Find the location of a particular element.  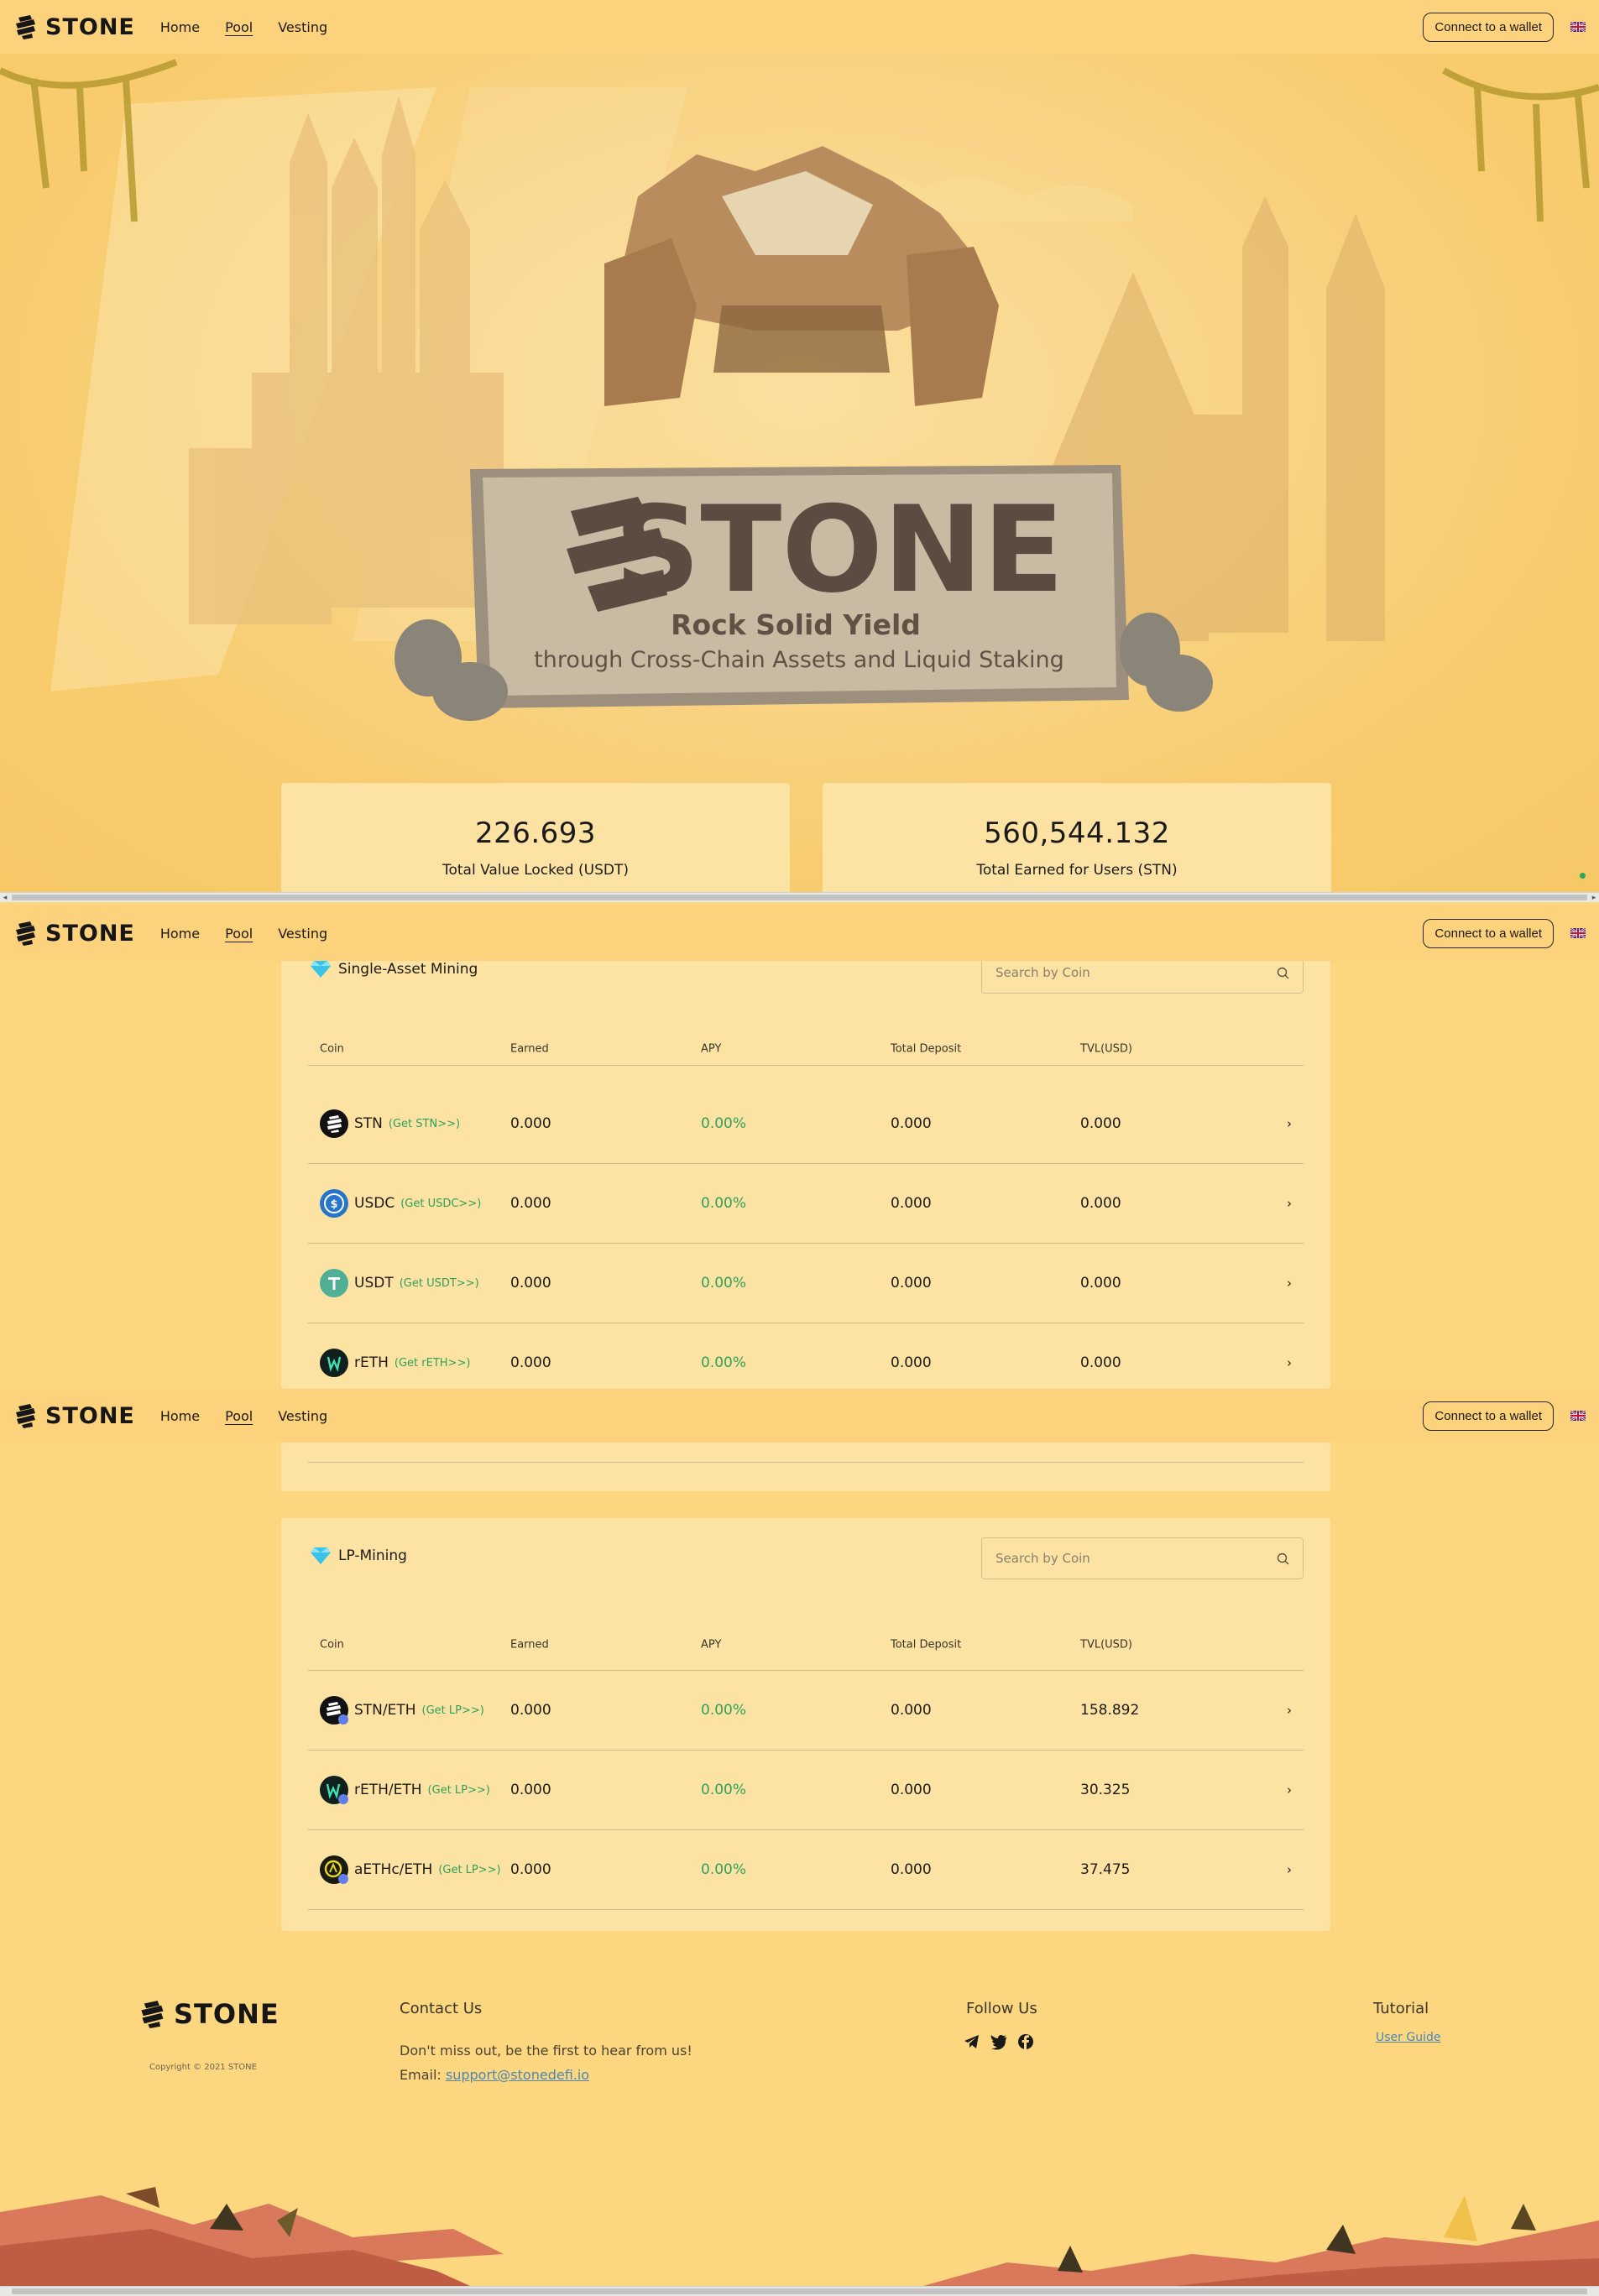

col-deposit: Total Deposit is located at coordinates (926, 1048).